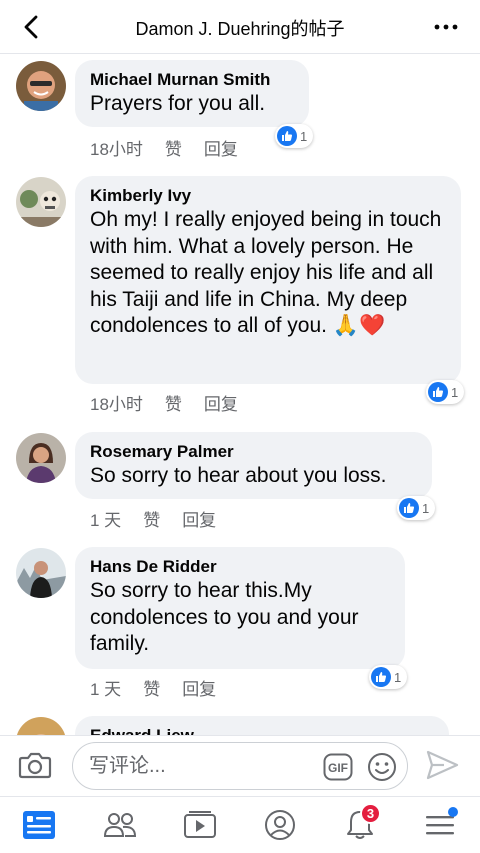 Image resolution: width=480 pixels, height=853 pixels. I want to click on smiley-icon, so click(382, 767).